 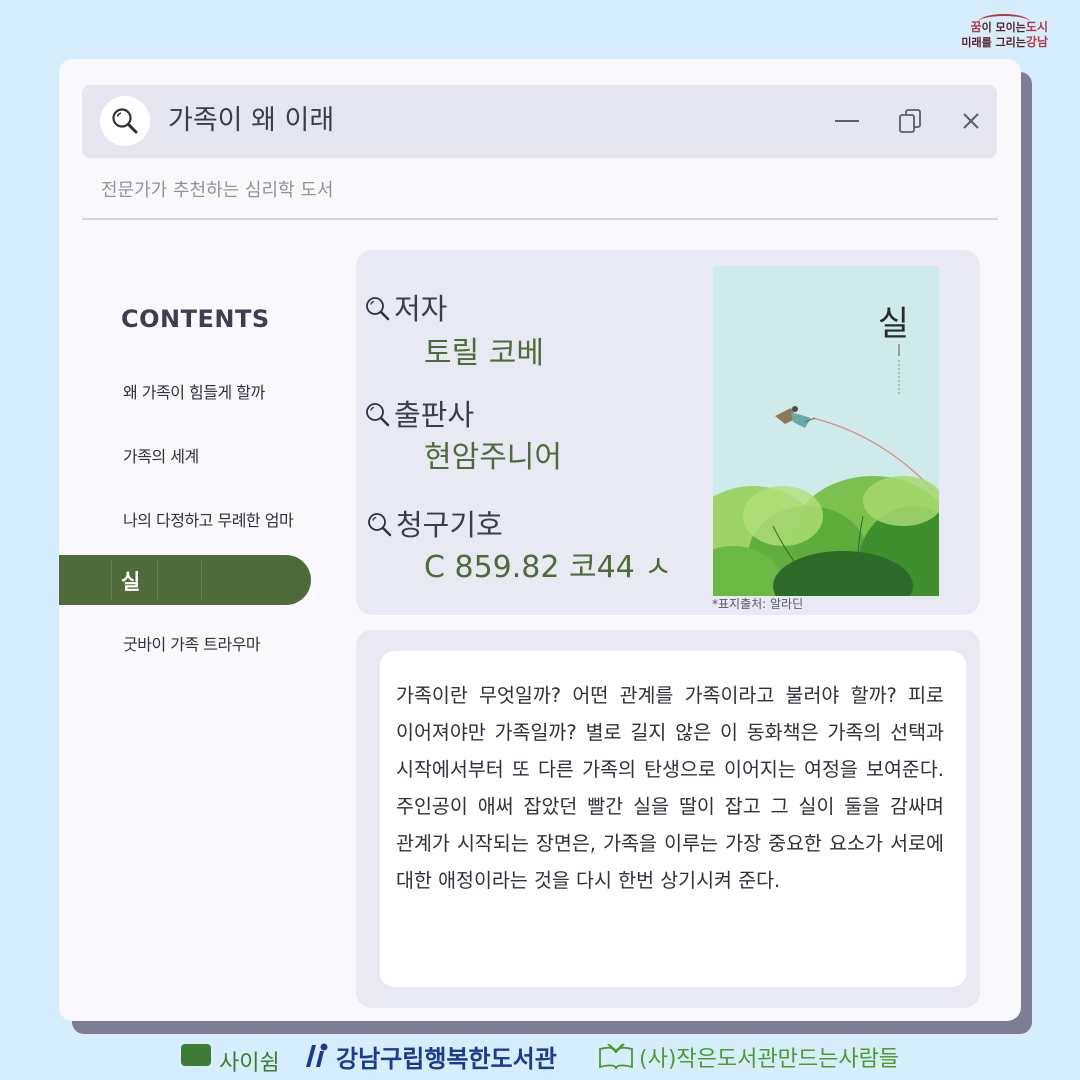 I want to click on book-sprout-icon, so click(x=616, y=1056).